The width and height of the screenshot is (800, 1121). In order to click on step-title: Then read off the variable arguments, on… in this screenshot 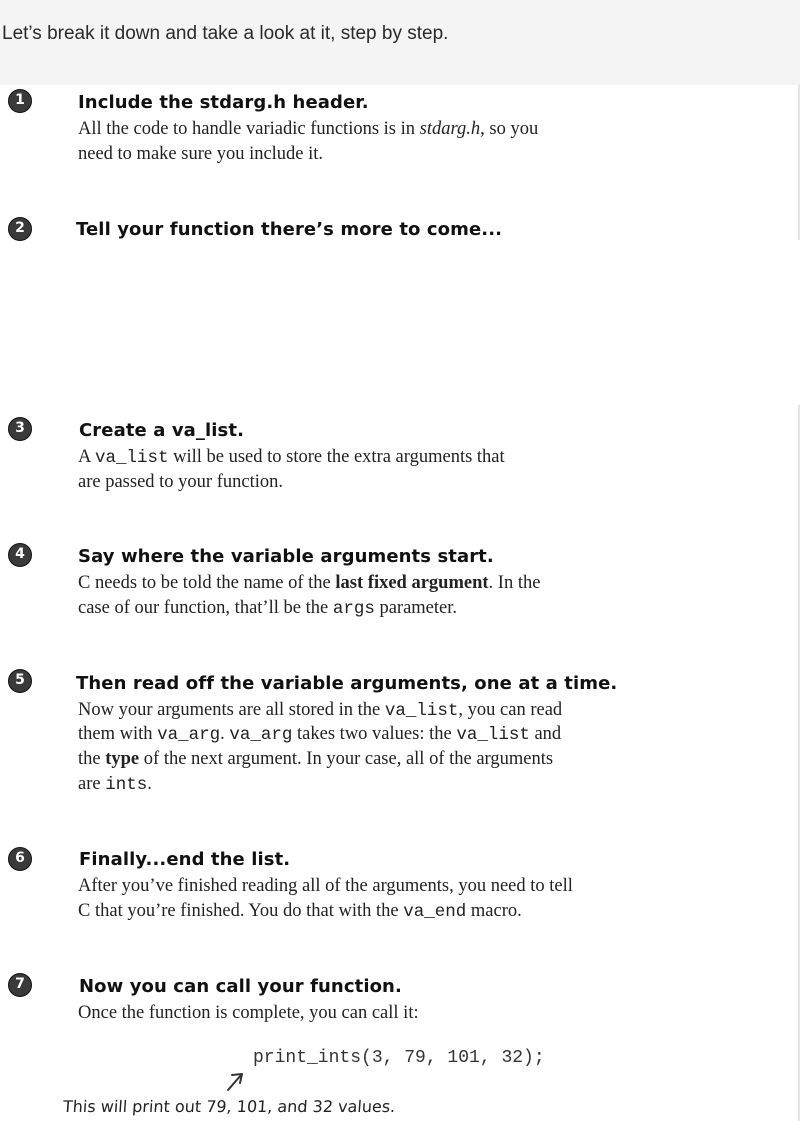, I will do `click(347, 683)`.